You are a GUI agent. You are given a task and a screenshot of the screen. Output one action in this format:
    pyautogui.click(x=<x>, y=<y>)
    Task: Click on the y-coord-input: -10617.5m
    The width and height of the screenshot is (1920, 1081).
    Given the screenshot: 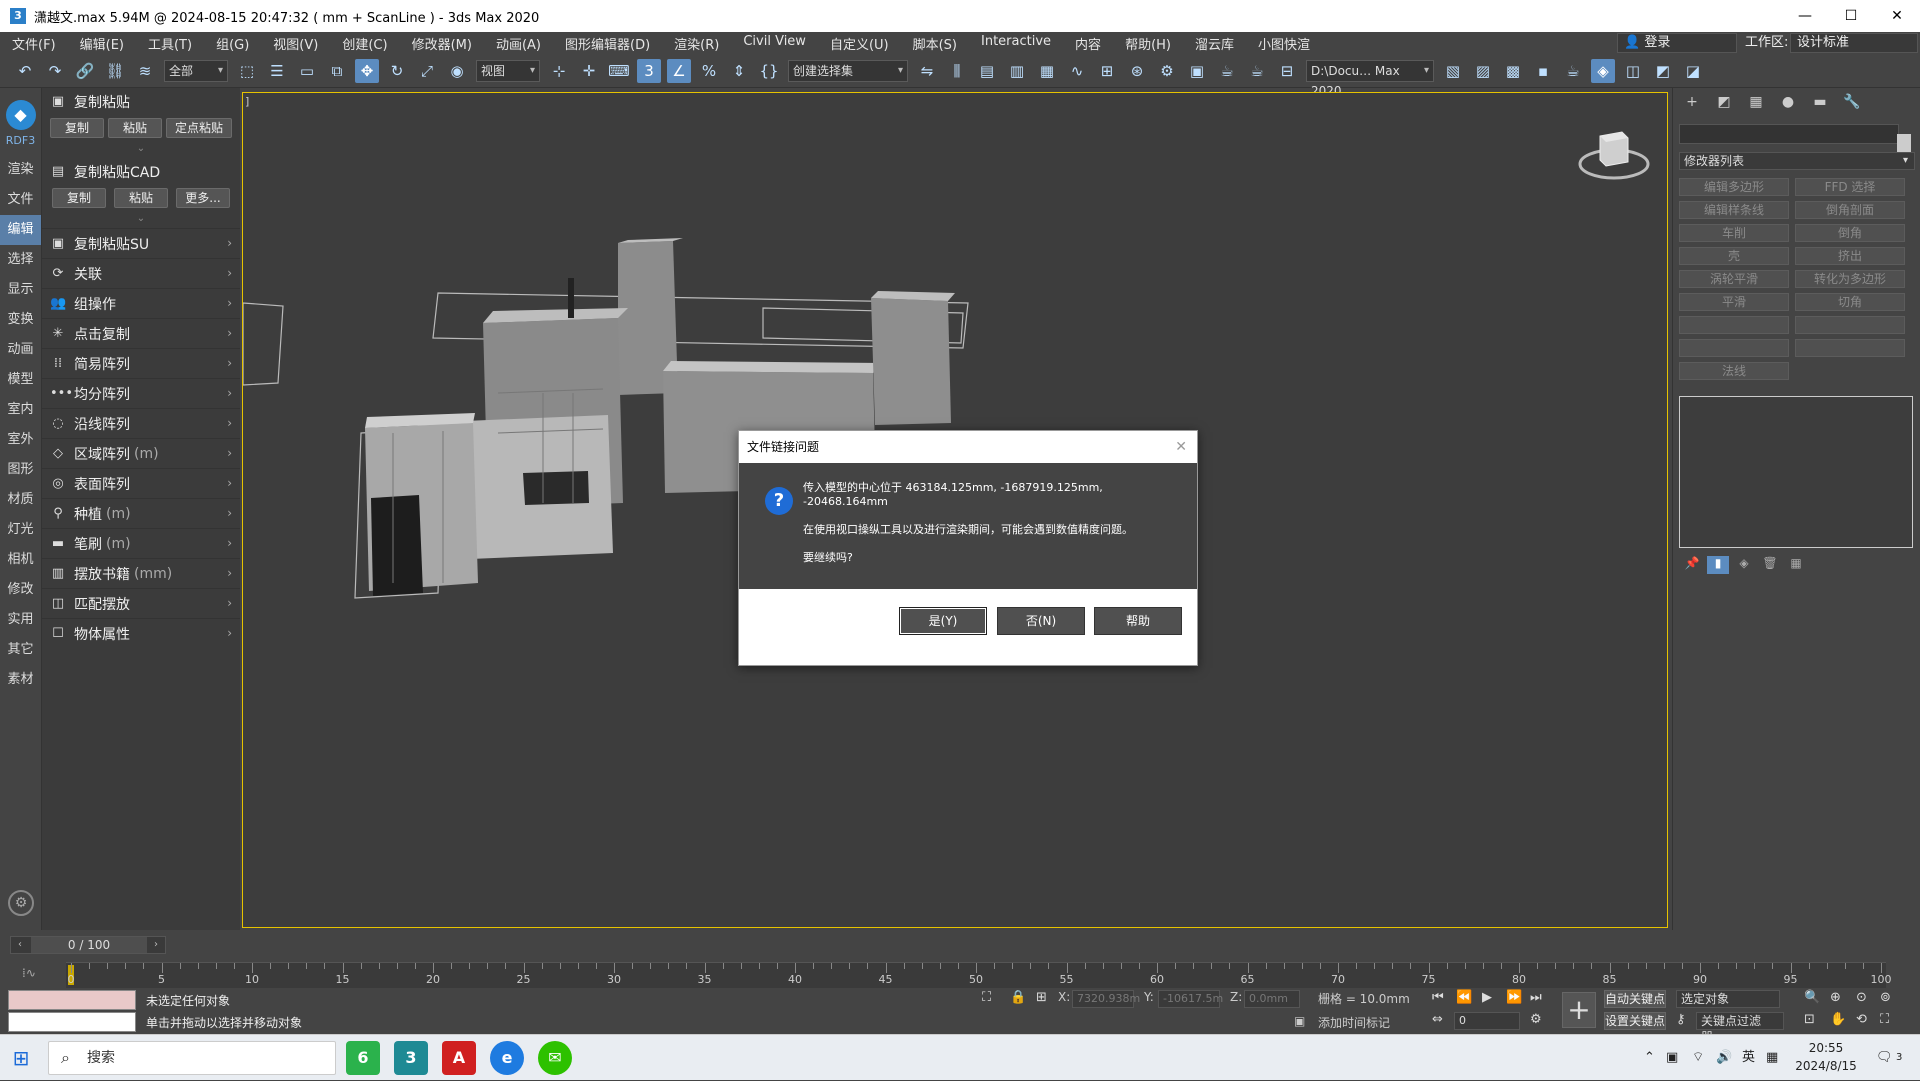 What is the action you would take?
    pyautogui.click(x=1190, y=999)
    